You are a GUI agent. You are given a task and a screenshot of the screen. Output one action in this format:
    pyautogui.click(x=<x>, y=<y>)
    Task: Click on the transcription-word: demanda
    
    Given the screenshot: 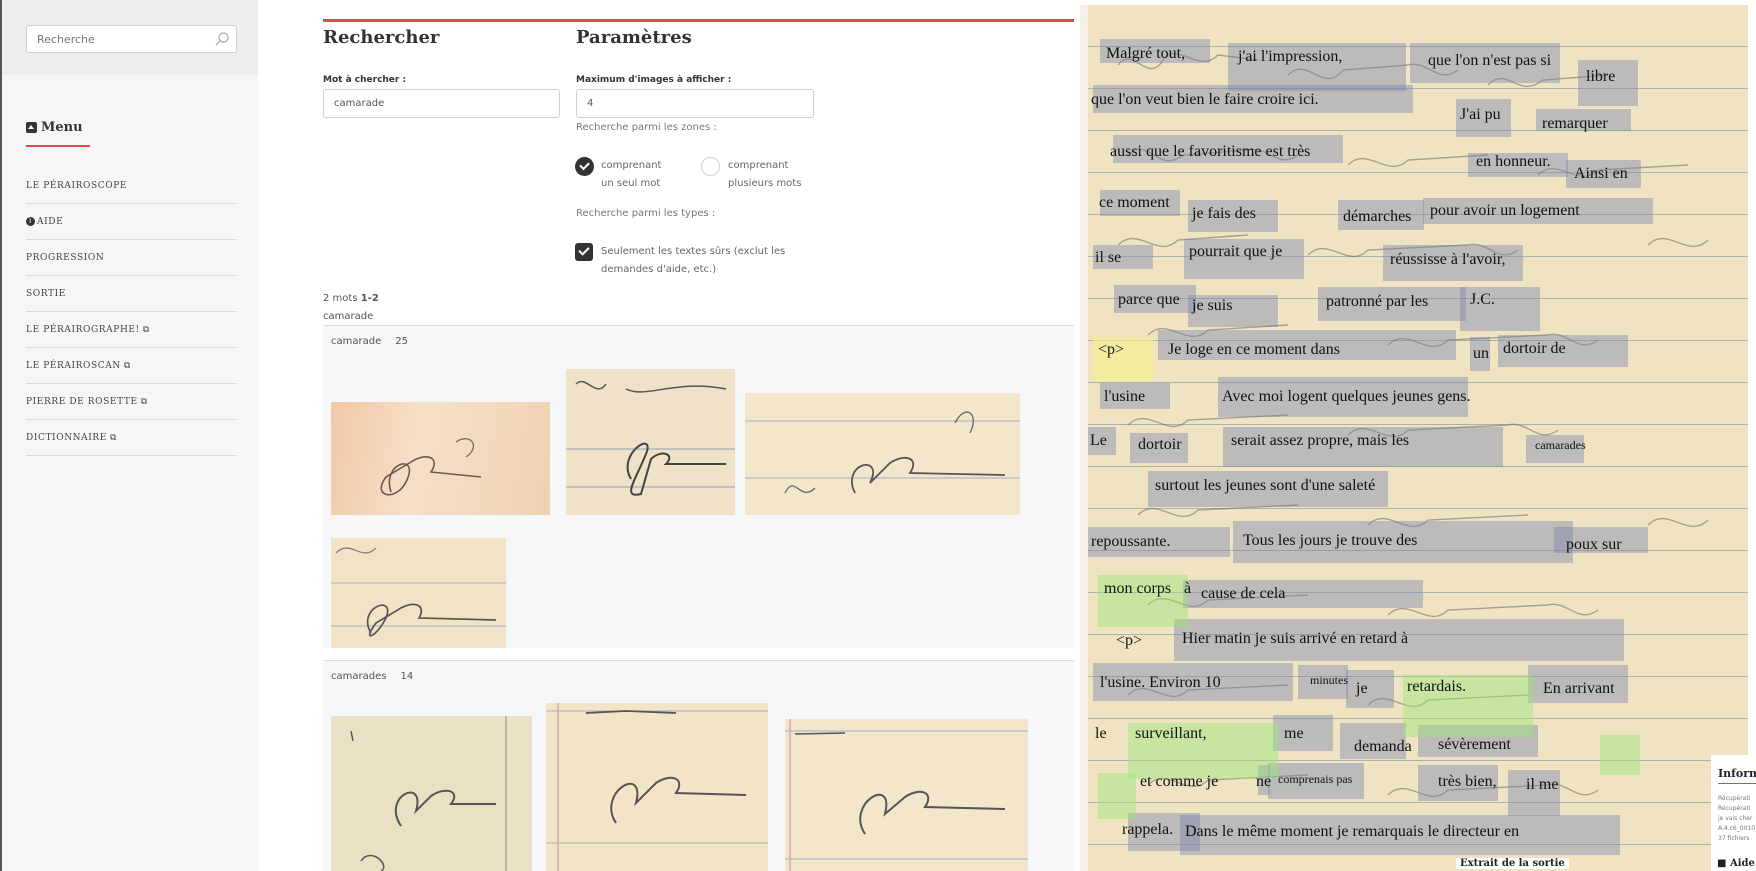 What is the action you would take?
    pyautogui.click(x=1383, y=747)
    